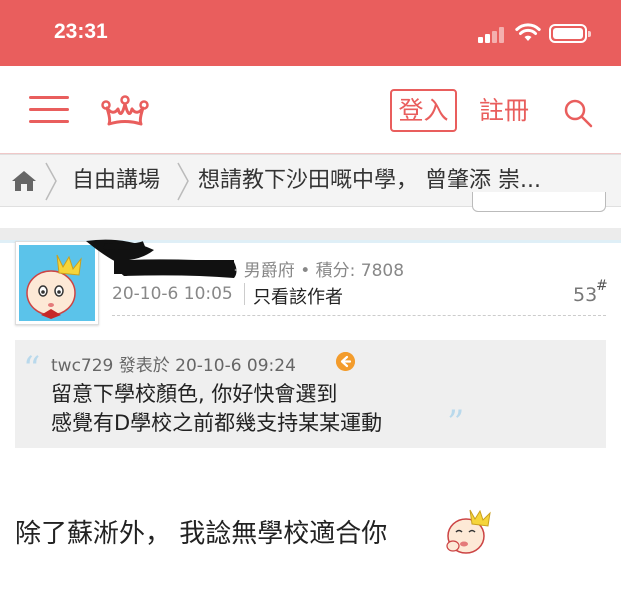  What do you see at coordinates (539, 202) in the screenshot?
I see `partial-button` at bounding box center [539, 202].